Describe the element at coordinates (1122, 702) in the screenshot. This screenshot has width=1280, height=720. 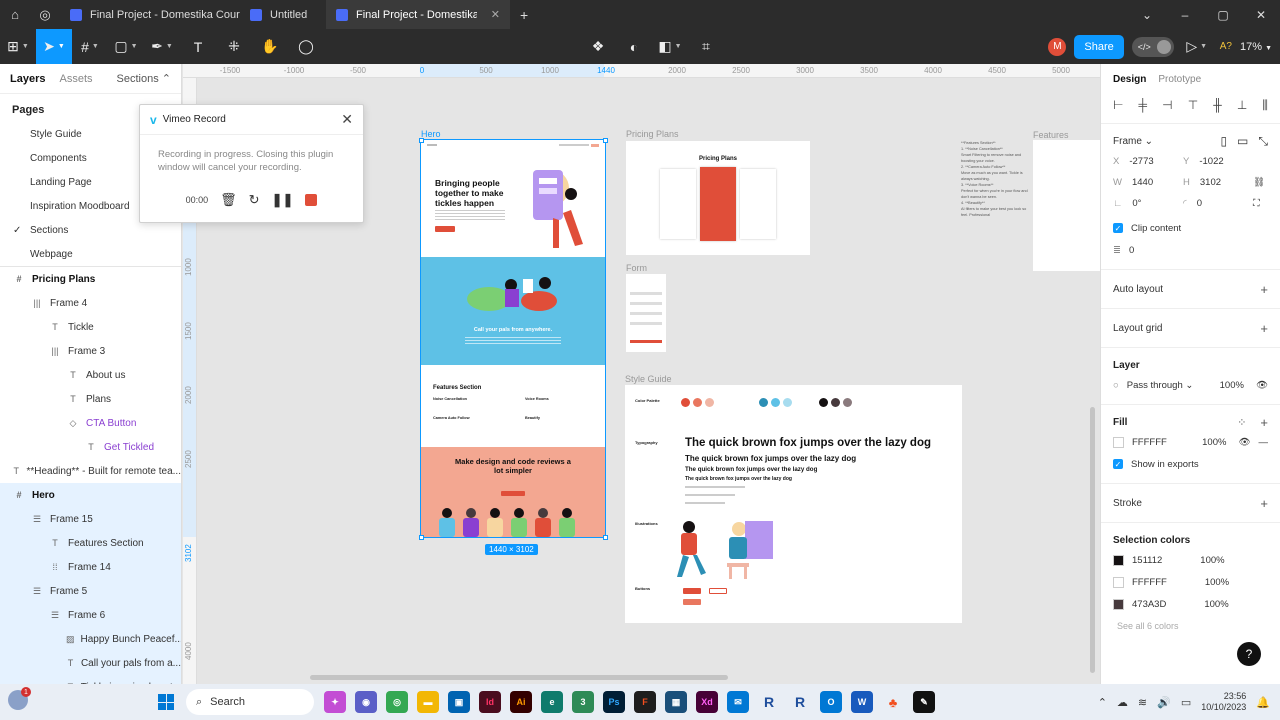
I see `cloud-icon: ☁` at that location.